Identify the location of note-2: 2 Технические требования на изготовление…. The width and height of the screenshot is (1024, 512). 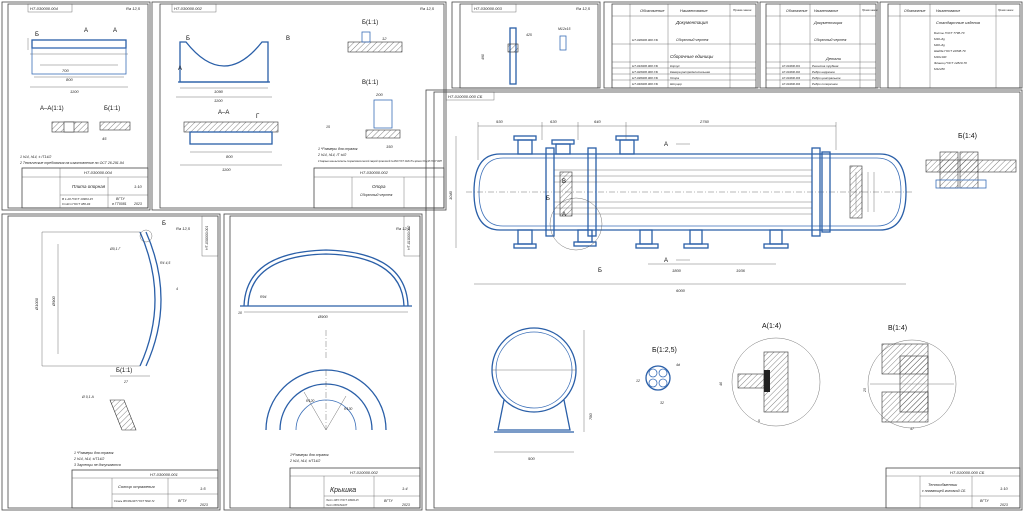
(71, 163).